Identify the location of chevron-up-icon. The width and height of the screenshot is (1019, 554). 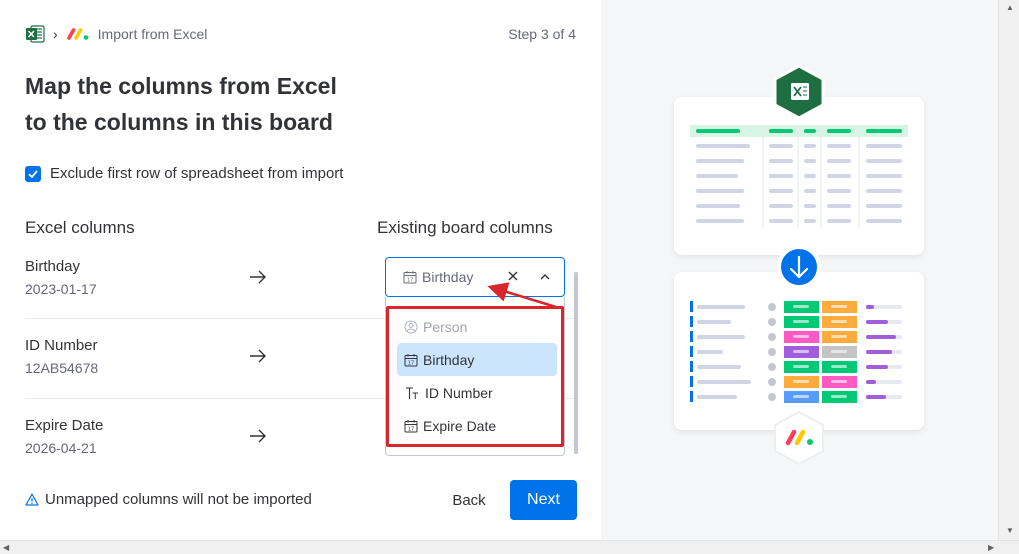
(545, 277).